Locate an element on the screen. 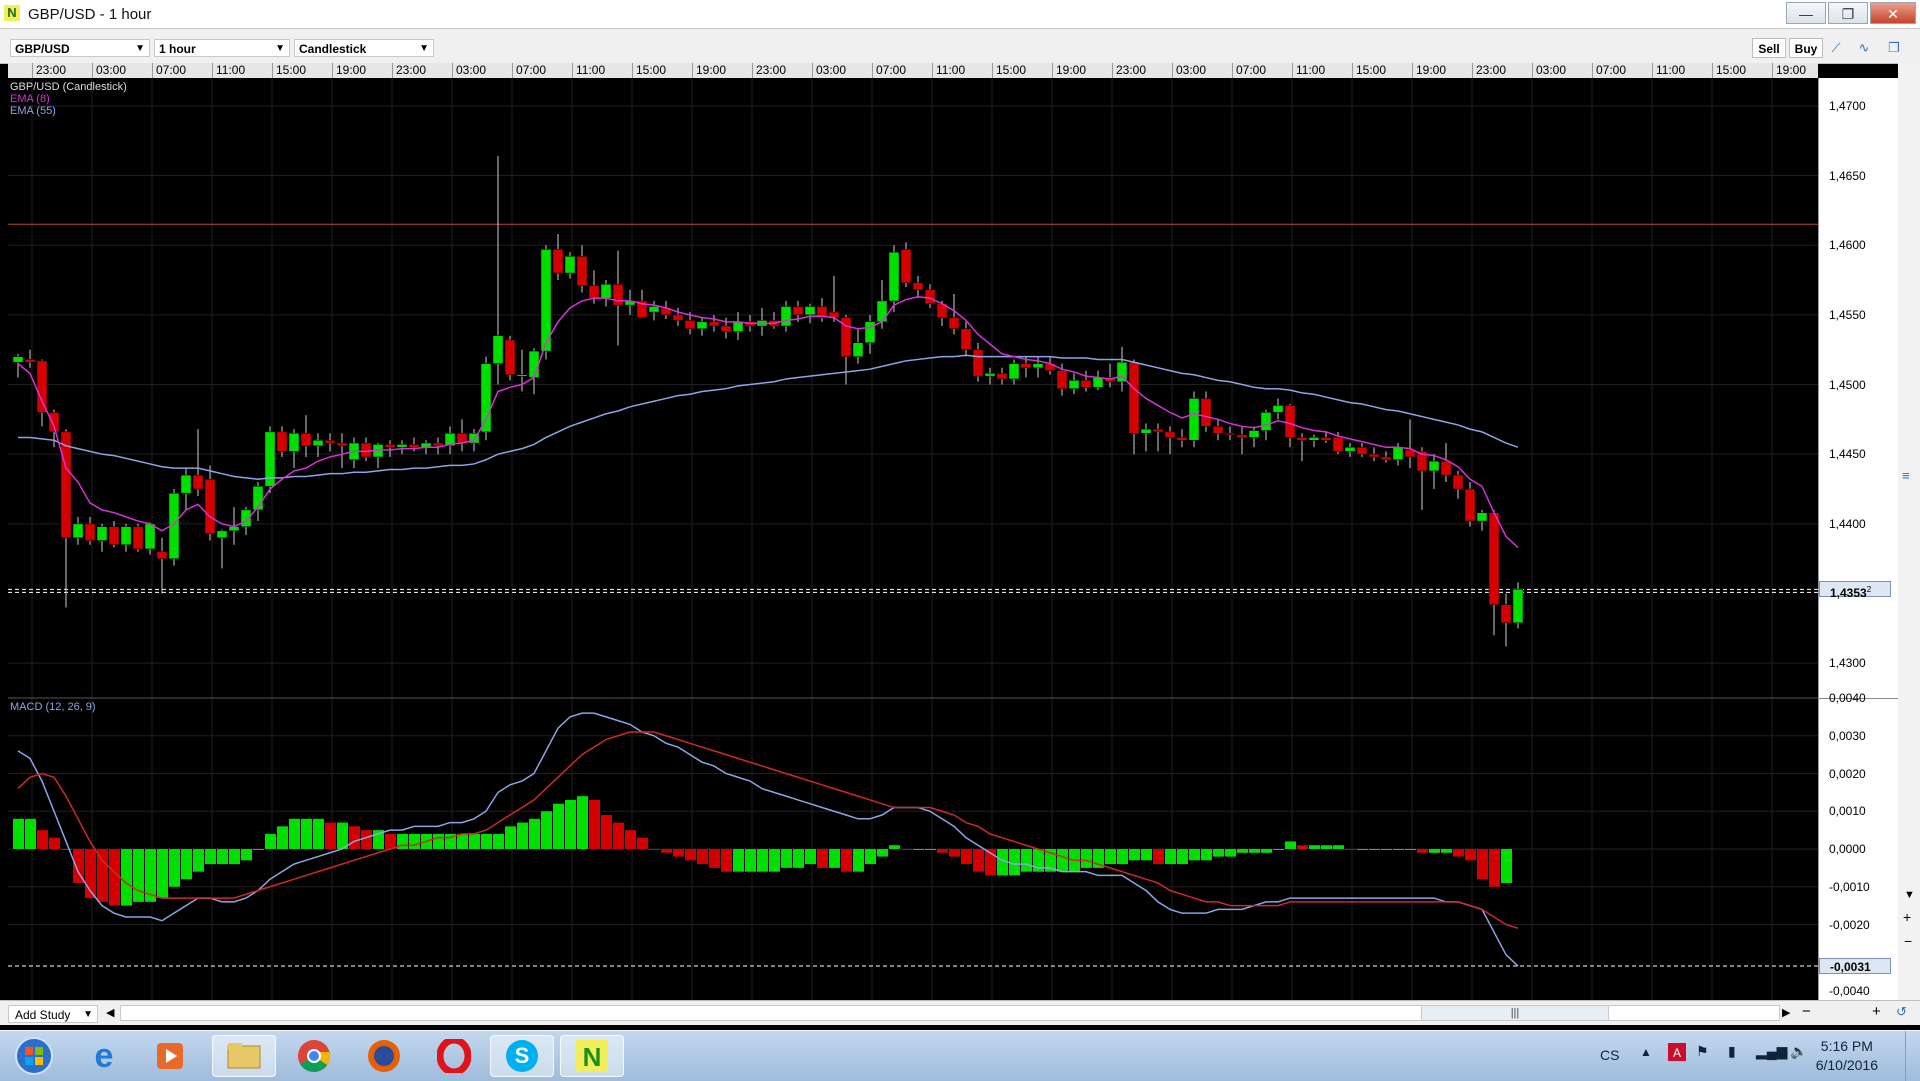 The width and height of the screenshot is (1920, 1081). chrome-icon is located at coordinates (314, 1056).